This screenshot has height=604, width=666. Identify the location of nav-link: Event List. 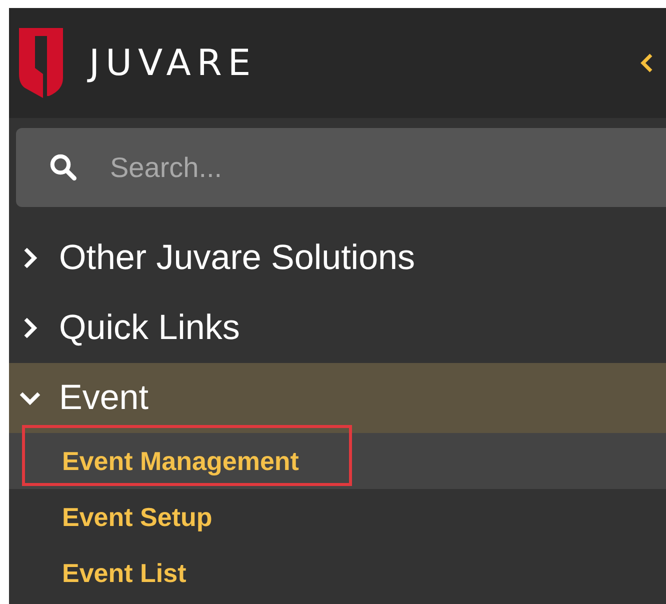
(124, 573).